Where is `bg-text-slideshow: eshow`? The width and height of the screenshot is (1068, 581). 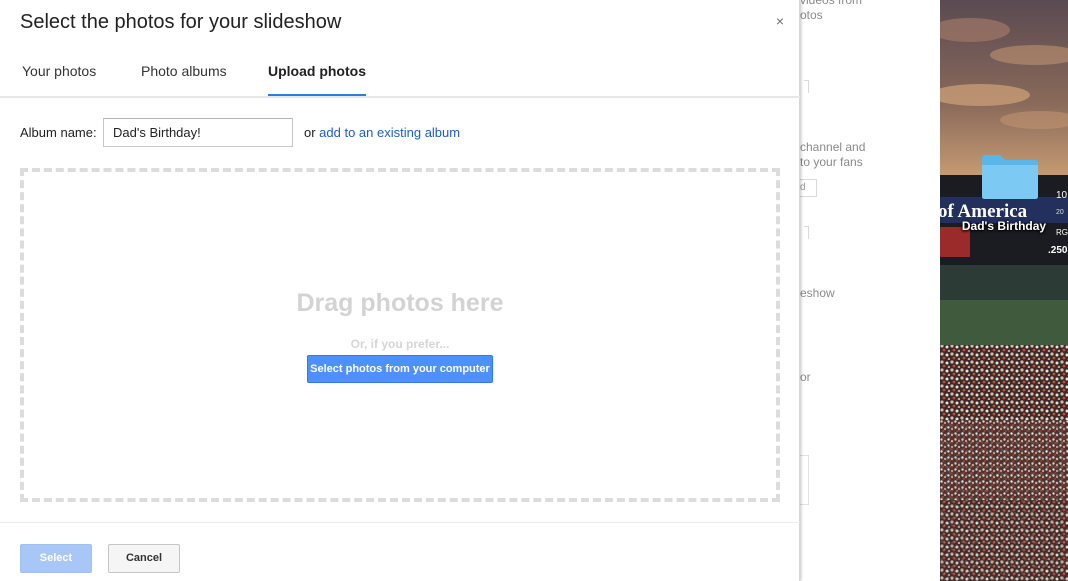
bg-text-slideshow: eshow is located at coordinates (817, 293).